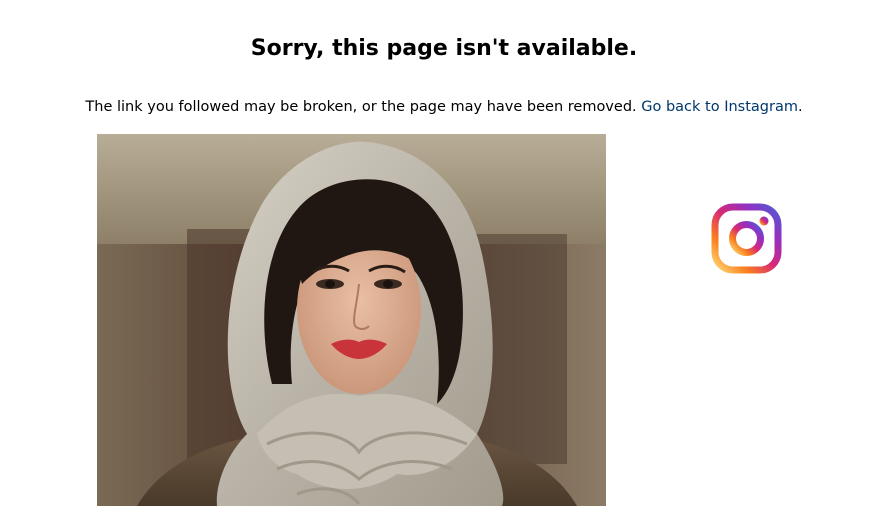  I want to click on message-period: ., so click(800, 107).